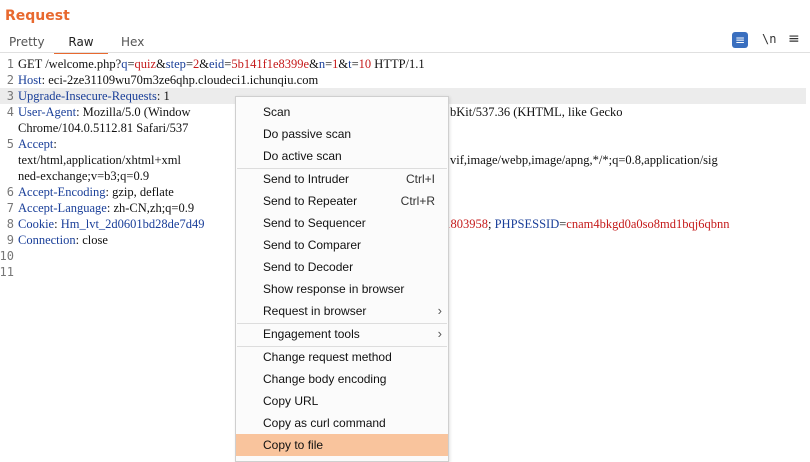 This screenshot has width=810, height=462. Describe the element at coordinates (175, 64) in the screenshot. I see `param-key: step` at that location.